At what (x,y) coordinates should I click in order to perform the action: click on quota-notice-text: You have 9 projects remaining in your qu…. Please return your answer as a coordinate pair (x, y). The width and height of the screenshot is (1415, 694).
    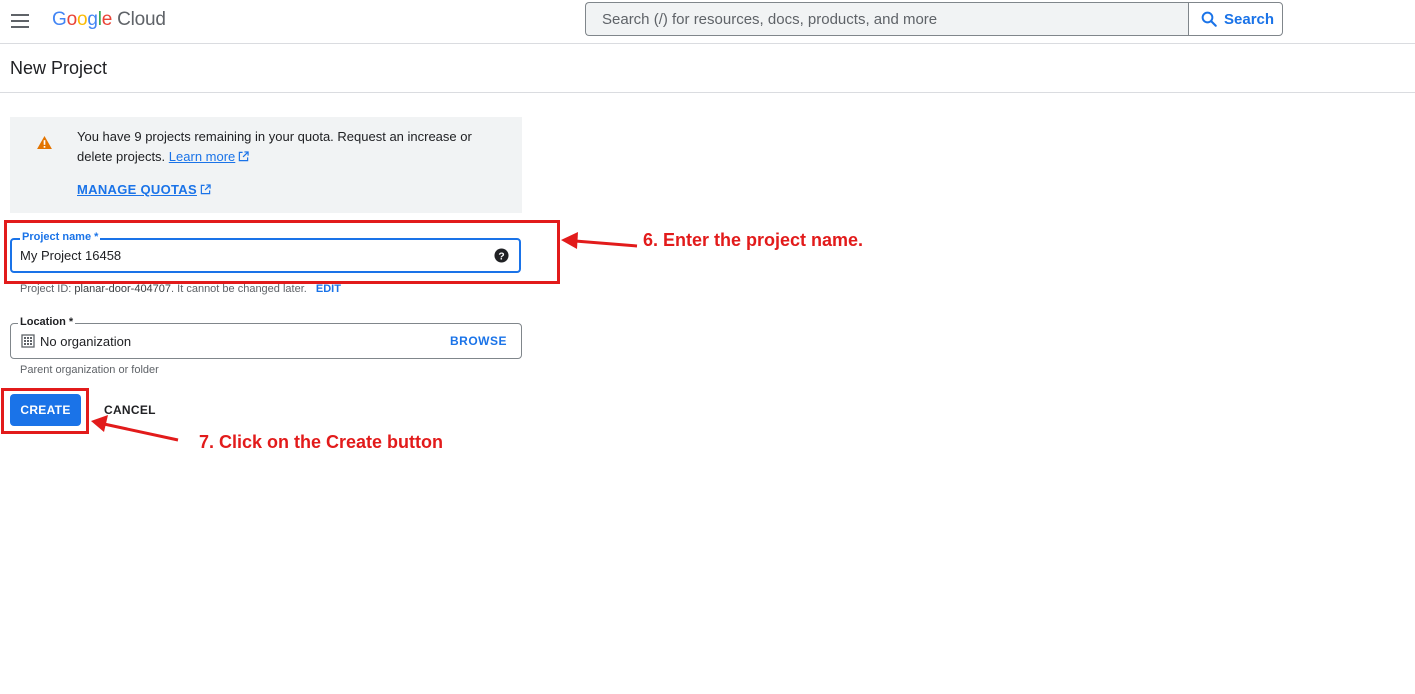
    Looking at the image, I should click on (287, 147).